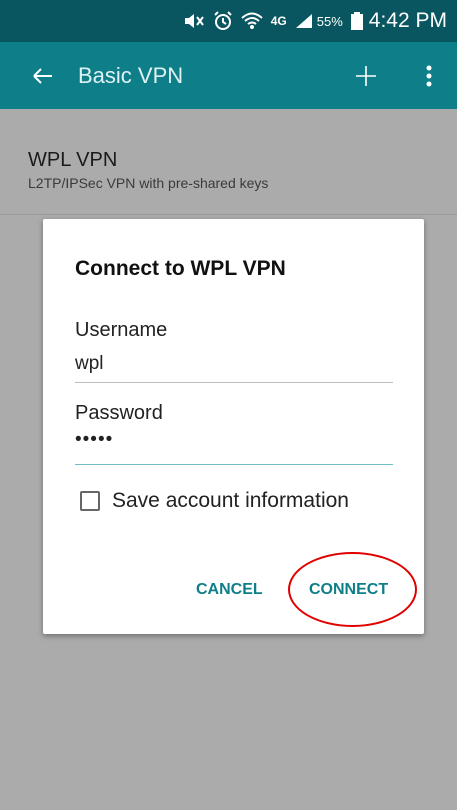  What do you see at coordinates (352, 589) in the screenshot?
I see `annotation-circle` at bounding box center [352, 589].